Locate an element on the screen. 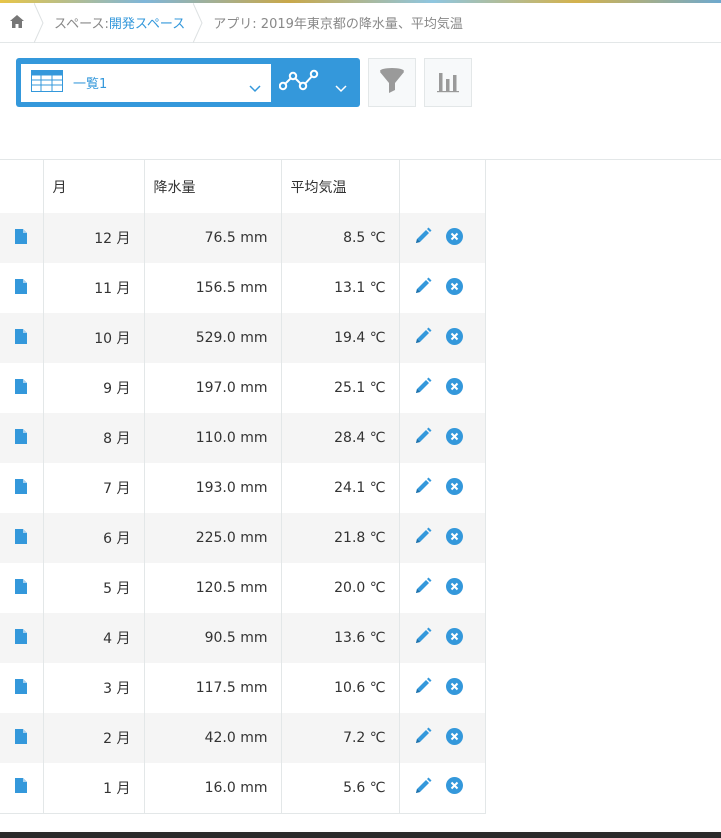 The width and height of the screenshot is (721, 838). table-row: 5 月 120.5 mm 20.0 ℃ is located at coordinates (243, 588).